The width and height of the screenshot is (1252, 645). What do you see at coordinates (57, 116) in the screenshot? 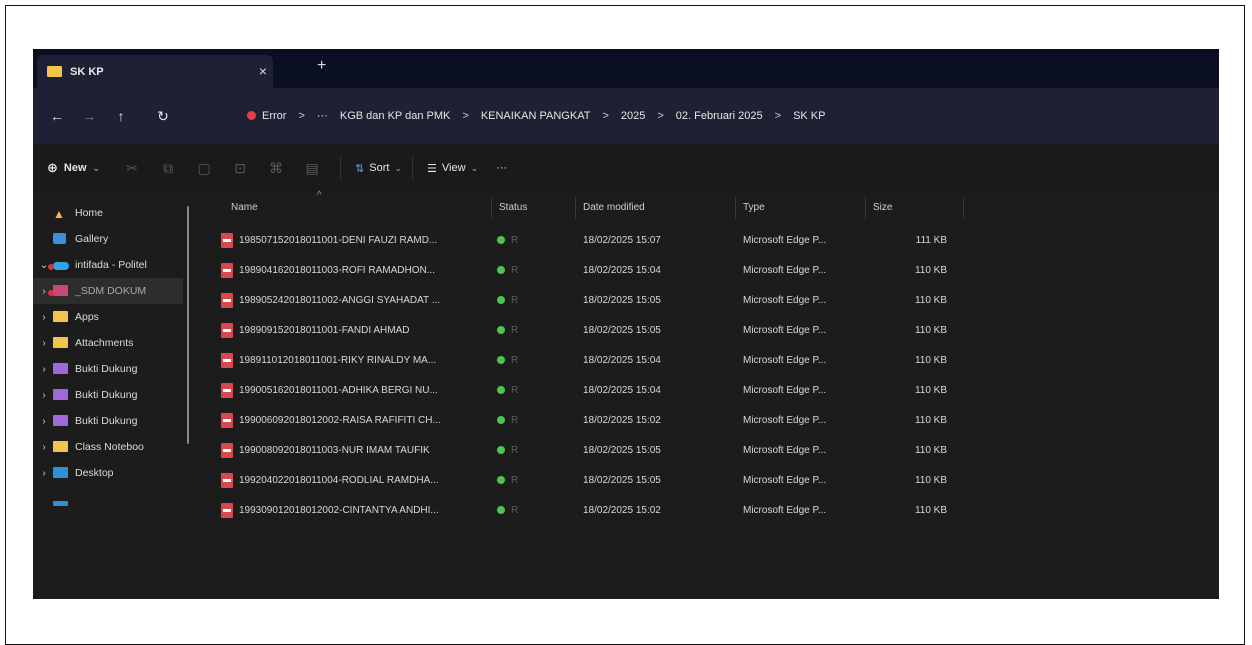
I see `back-arrow-icon: ←` at bounding box center [57, 116].